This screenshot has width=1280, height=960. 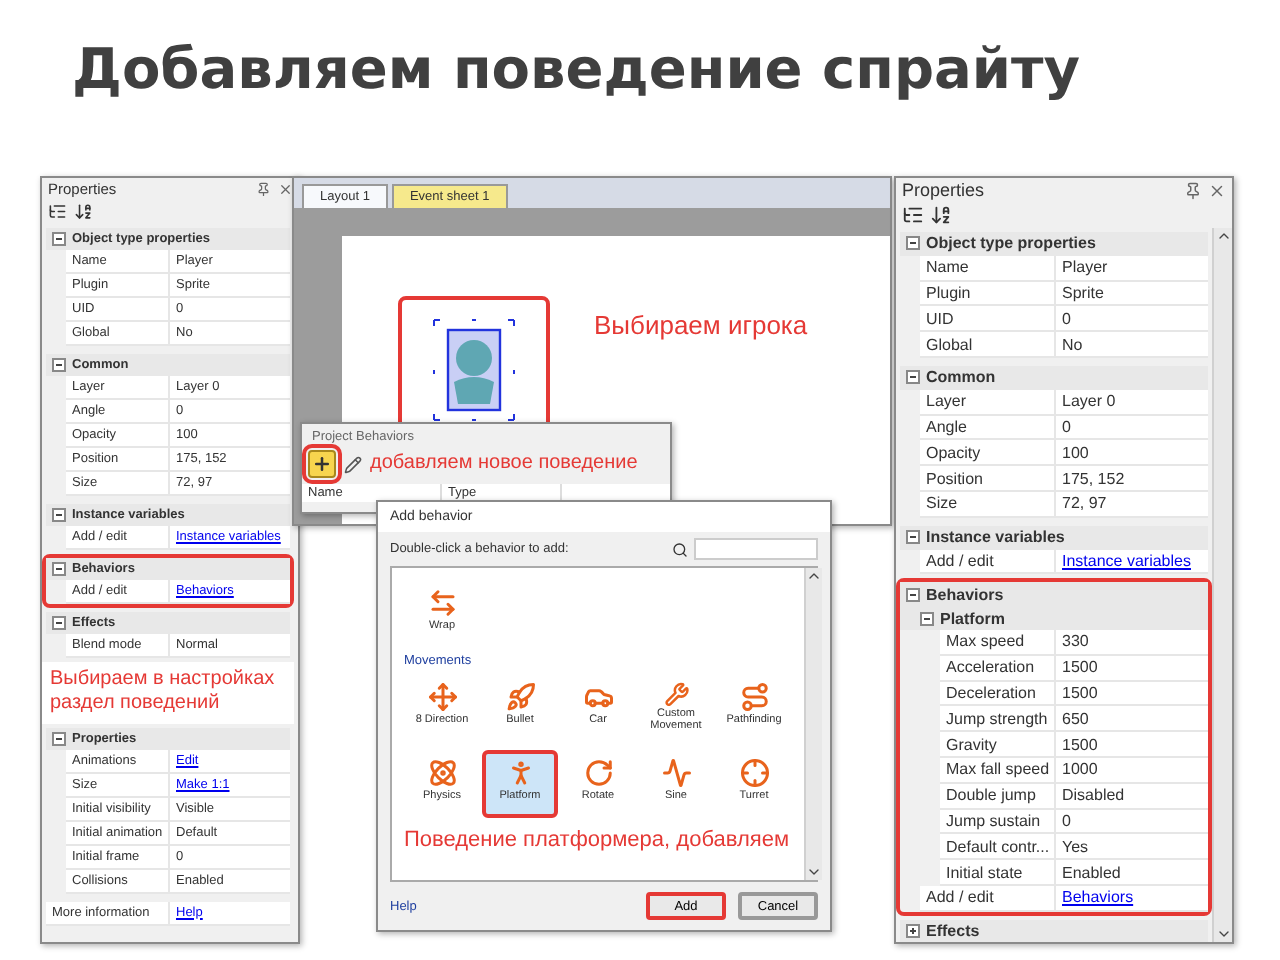 I want to click on property-link: Instance variables, so click(x=1132, y=560).